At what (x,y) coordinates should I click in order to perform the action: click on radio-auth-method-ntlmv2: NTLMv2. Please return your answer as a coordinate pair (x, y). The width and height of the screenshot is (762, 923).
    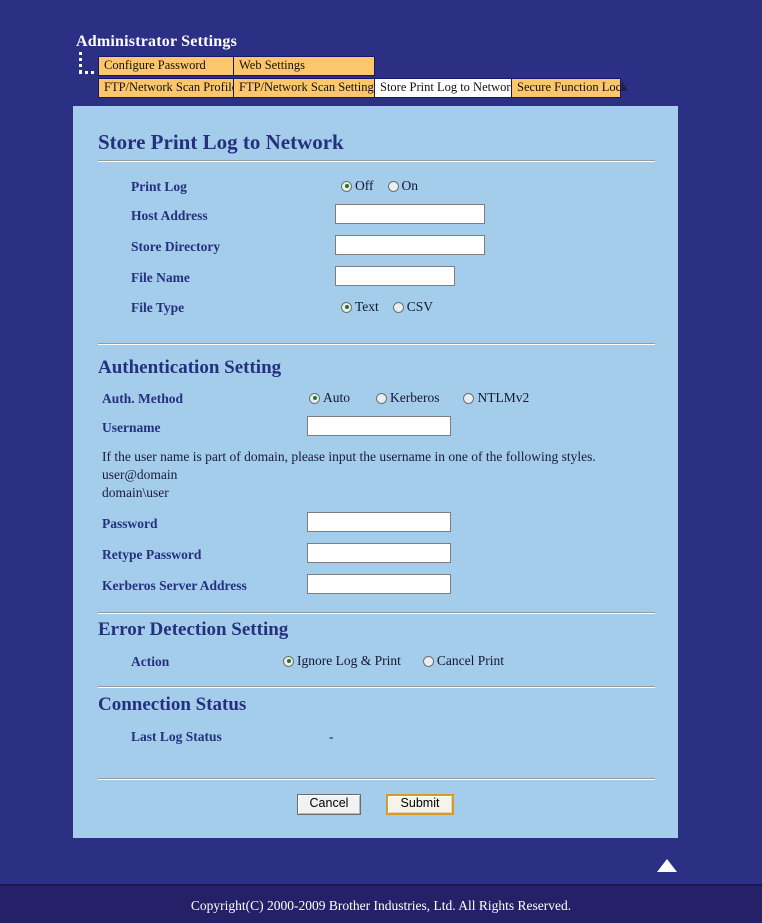
    Looking at the image, I should click on (496, 398).